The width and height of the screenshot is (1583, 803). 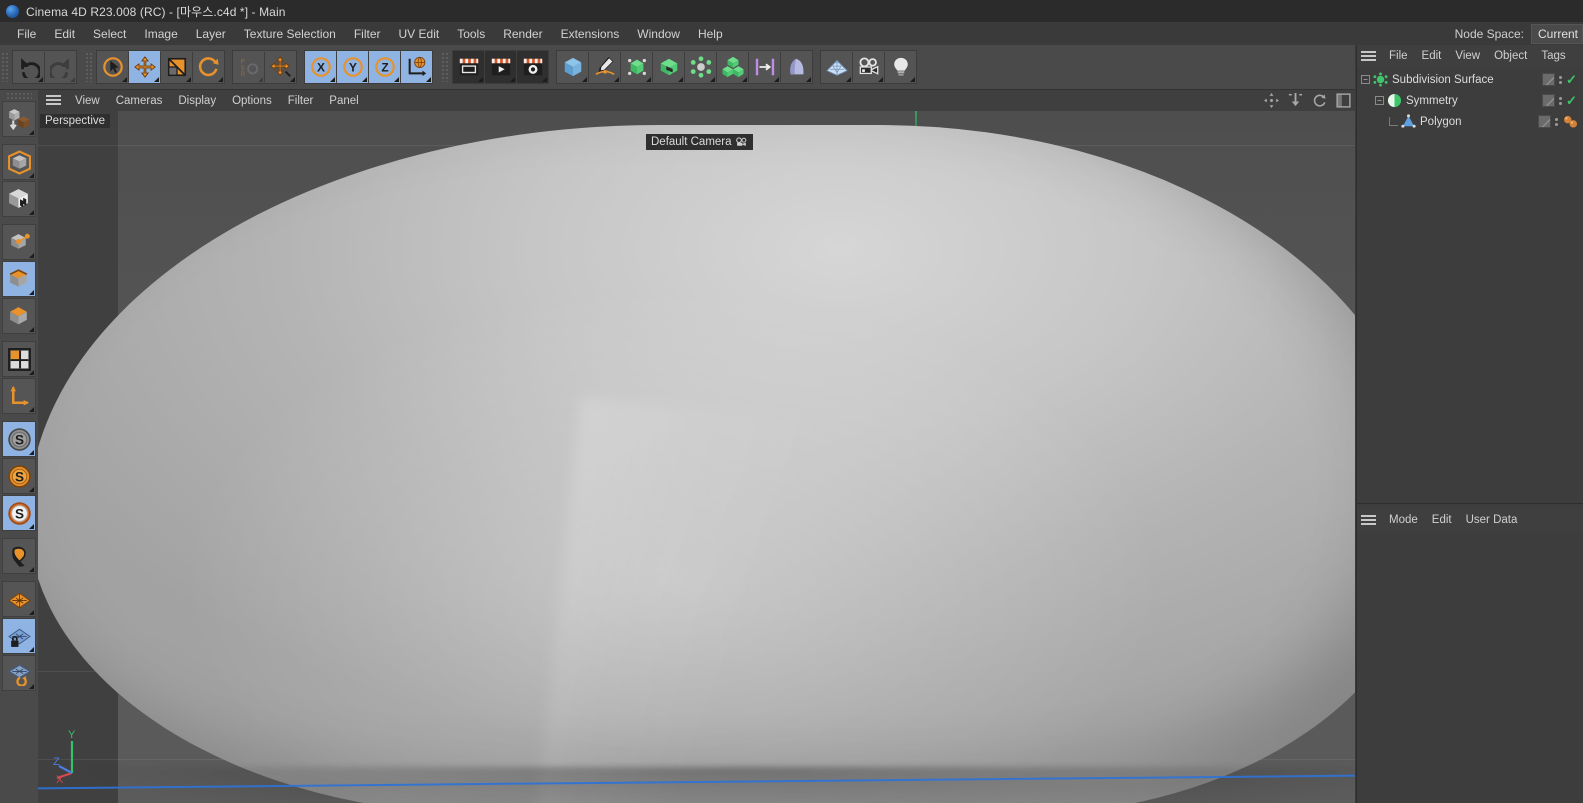 What do you see at coordinates (1368, 520) in the screenshot?
I see `attribute-manager-hamburger-icon` at bounding box center [1368, 520].